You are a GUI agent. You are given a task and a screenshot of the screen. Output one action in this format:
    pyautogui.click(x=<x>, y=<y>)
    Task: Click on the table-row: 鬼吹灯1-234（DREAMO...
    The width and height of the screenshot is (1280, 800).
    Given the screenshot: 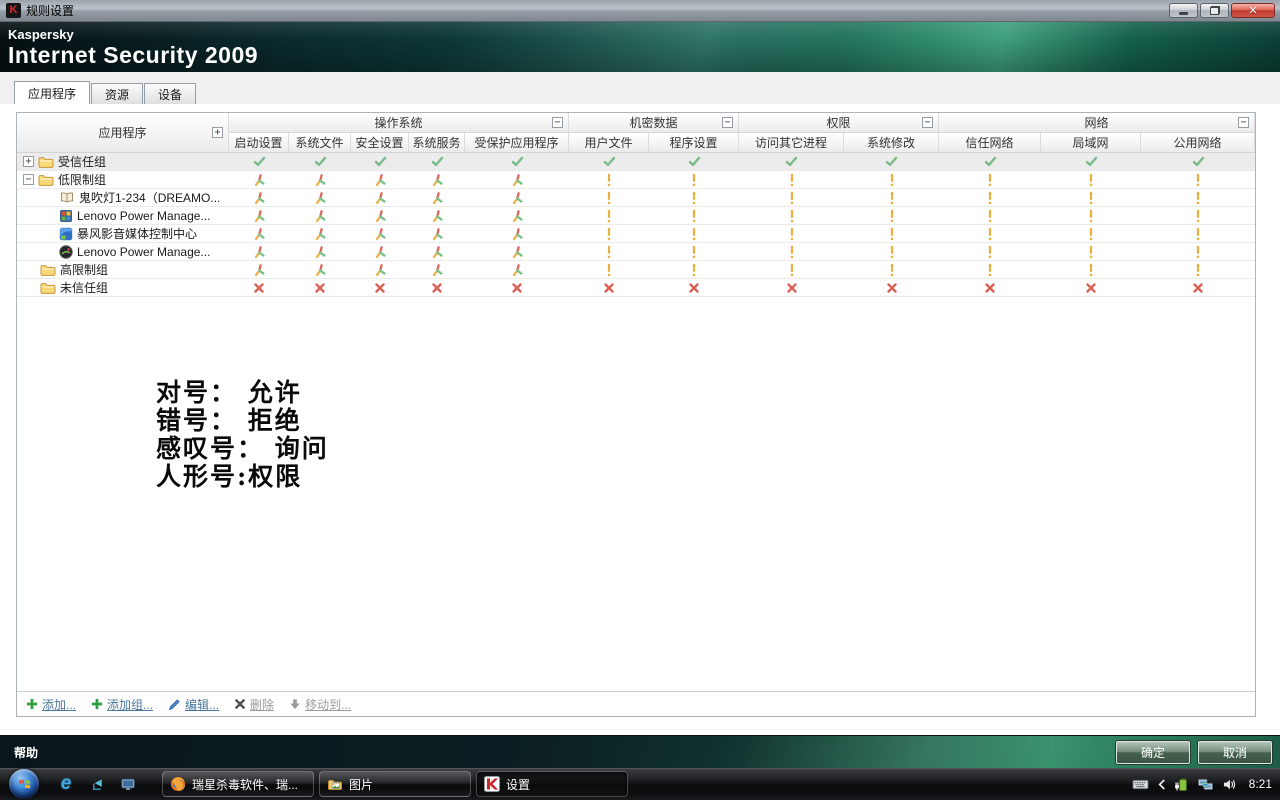 What is the action you would take?
    pyautogui.click(x=636, y=198)
    